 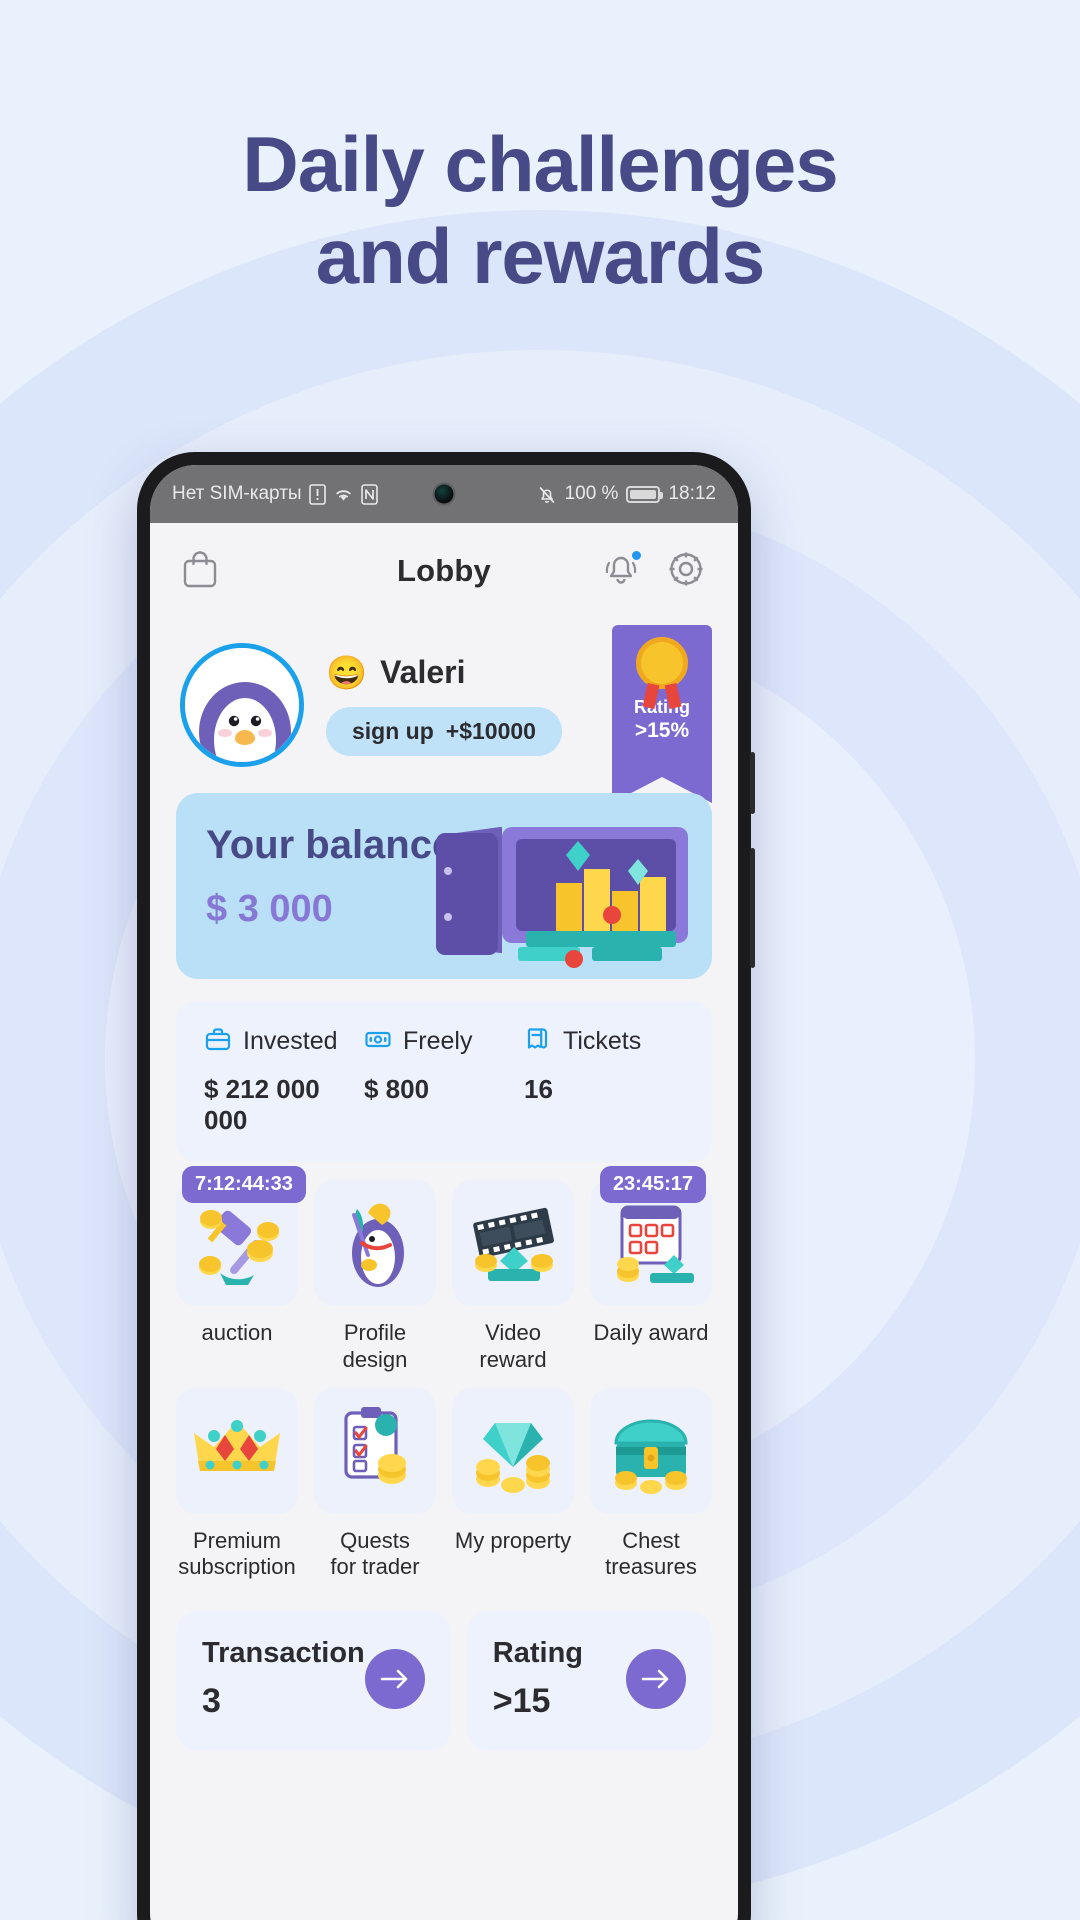 What do you see at coordinates (347, 672) in the screenshot?
I see `mood-emoji: 😄` at bounding box center [347, 672].